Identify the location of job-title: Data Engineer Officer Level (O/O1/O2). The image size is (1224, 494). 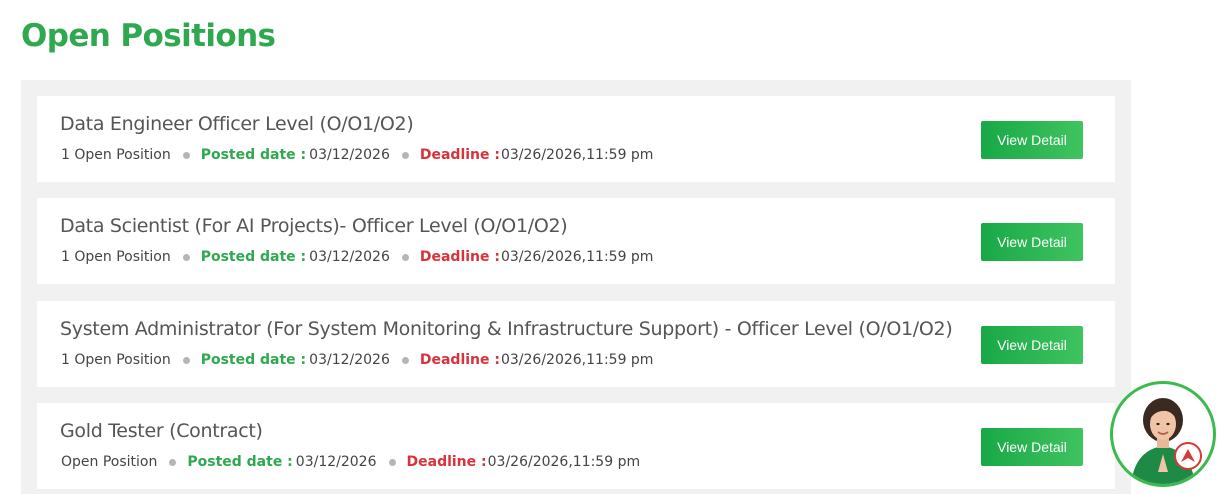
(237, 124).